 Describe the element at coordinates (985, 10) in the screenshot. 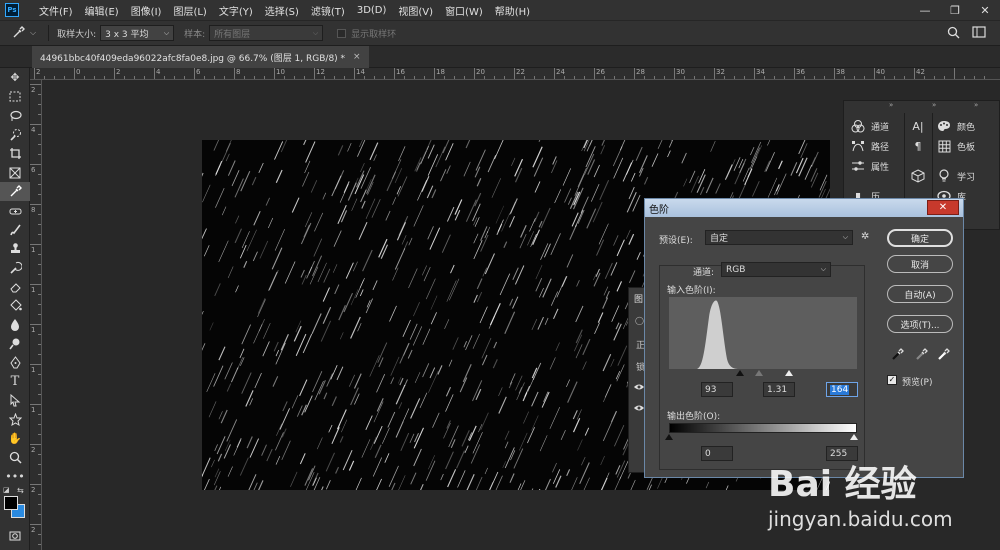

I see `close-window-button: ✕` at that location.